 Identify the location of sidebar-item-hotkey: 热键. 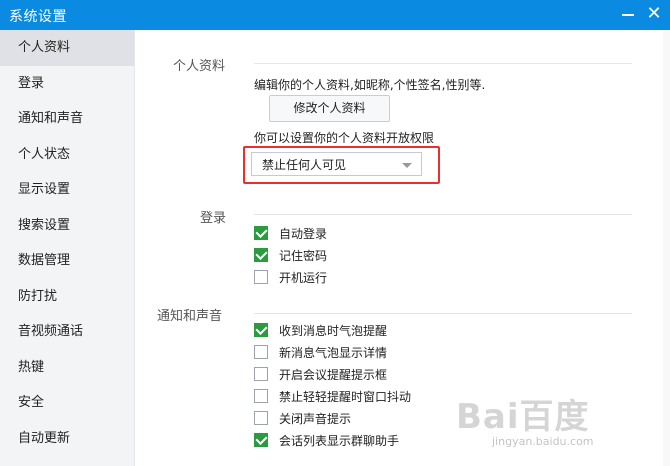
(67, 368).